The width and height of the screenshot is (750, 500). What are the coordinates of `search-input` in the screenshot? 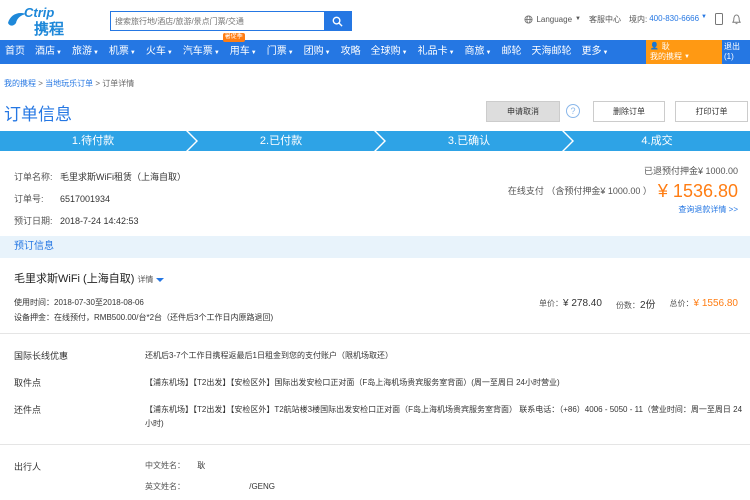 It's located at (217, 21).